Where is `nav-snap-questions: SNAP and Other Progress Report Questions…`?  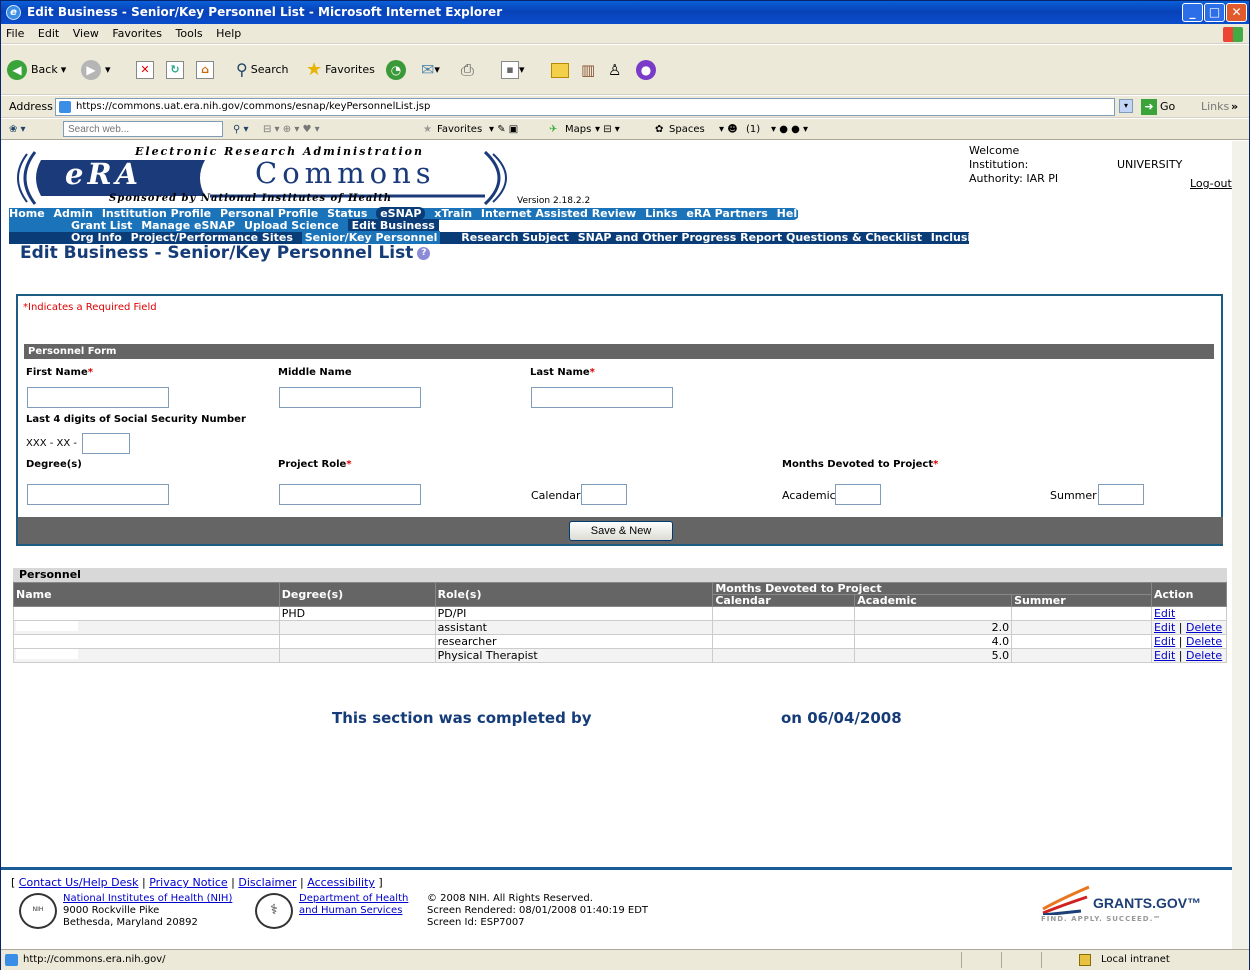 nav-snap-questions: SNAP and Other Progress Report Questions… is located at coordinates (750, 237).